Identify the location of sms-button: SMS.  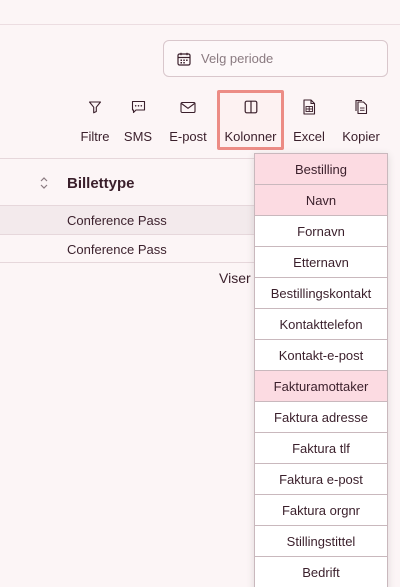
(138, 122).